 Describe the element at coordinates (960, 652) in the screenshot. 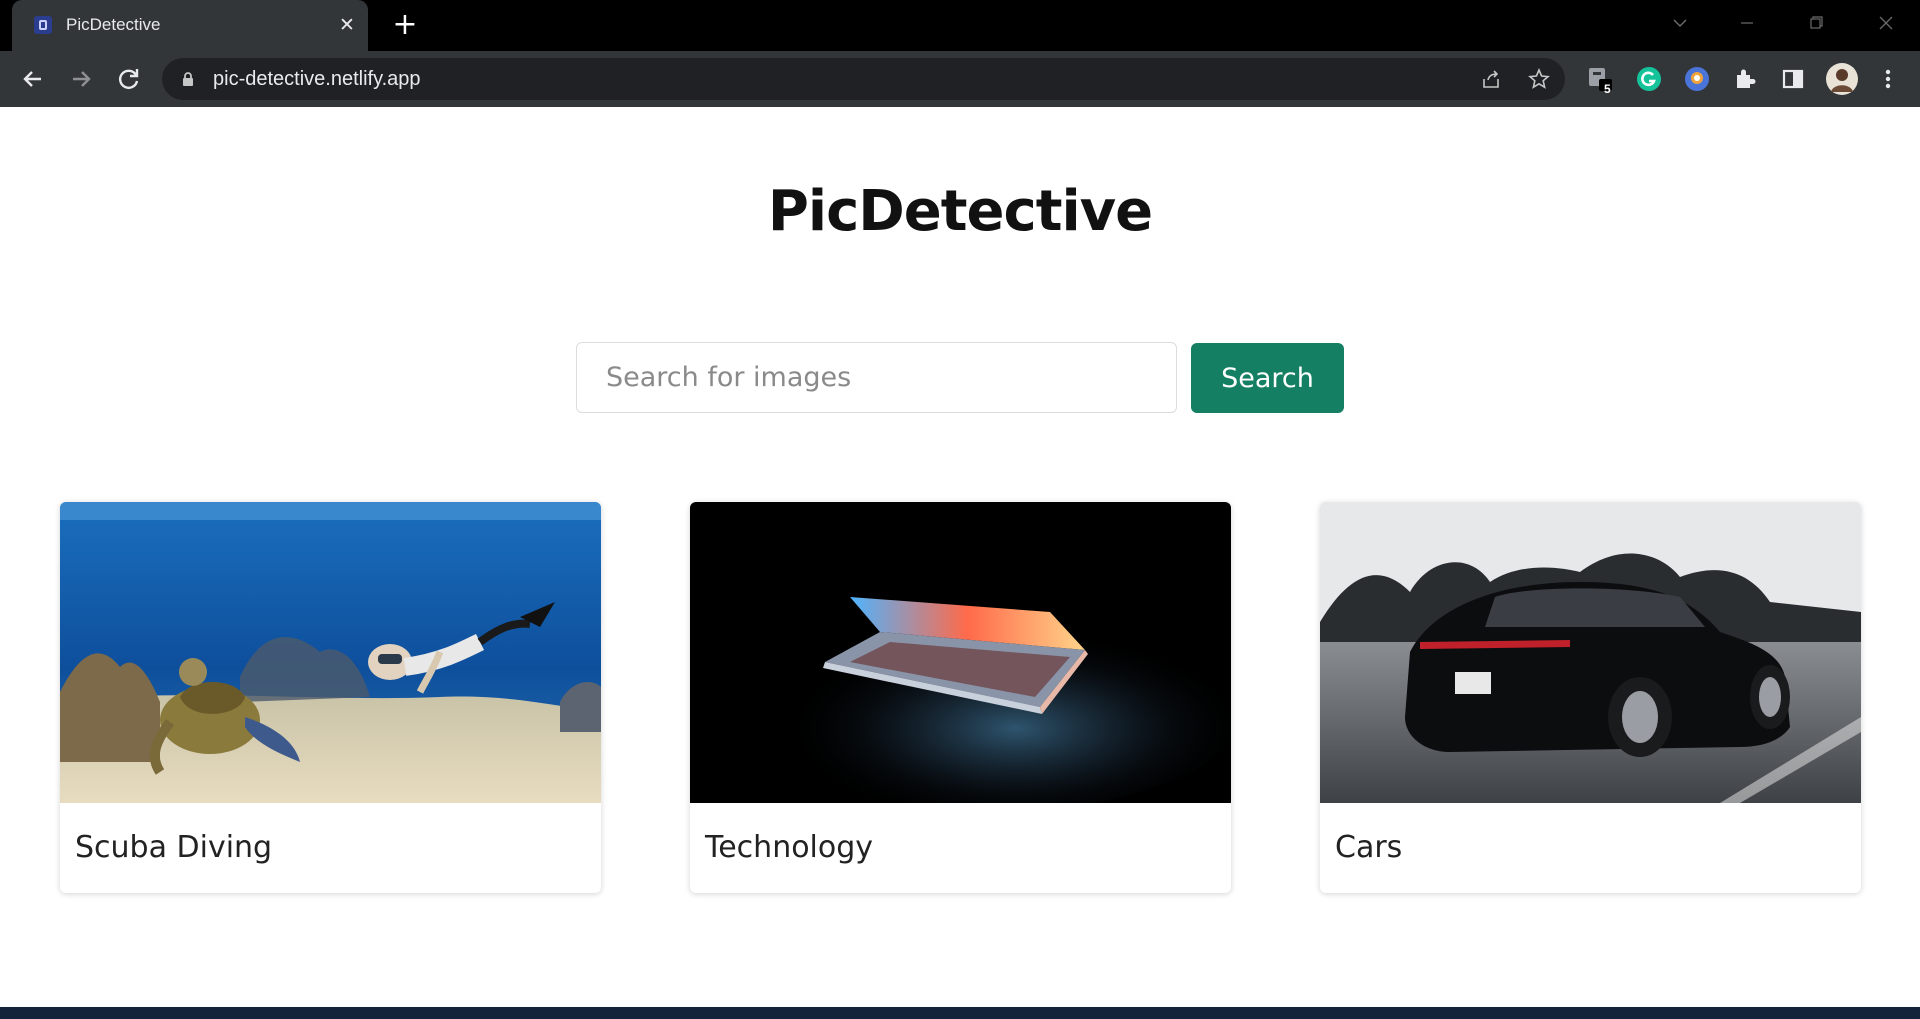

I see `technology-image` at that location.